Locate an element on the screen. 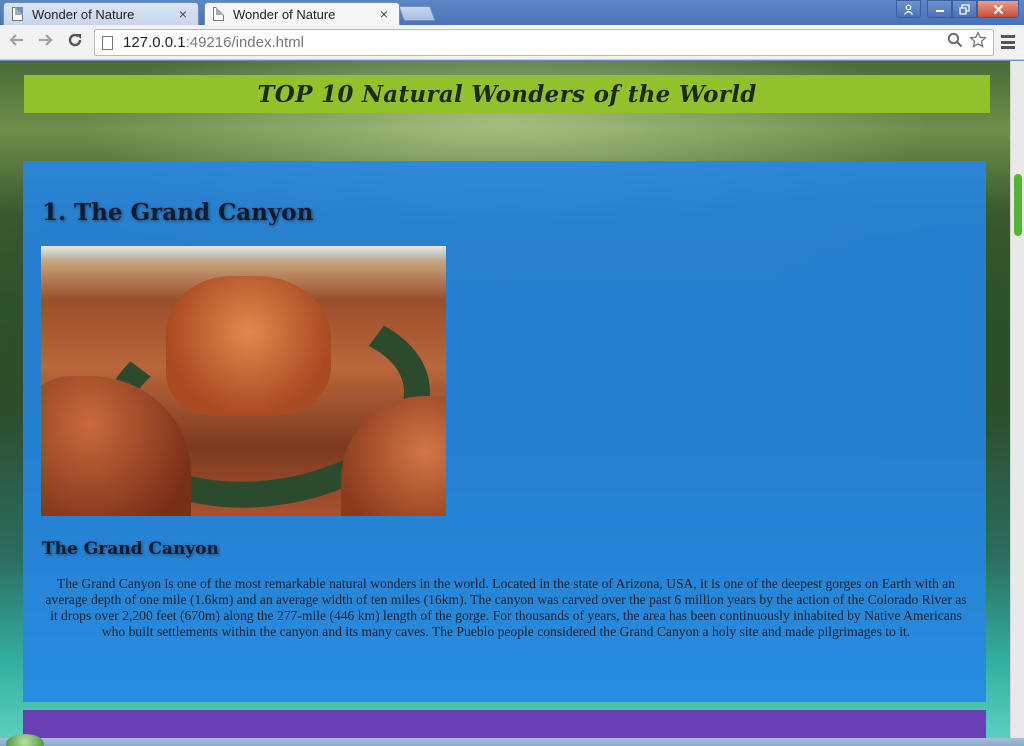 Image resolution: width=1024 pixels, height=746 pixels. forward-button is located at coordinates (45, 42).